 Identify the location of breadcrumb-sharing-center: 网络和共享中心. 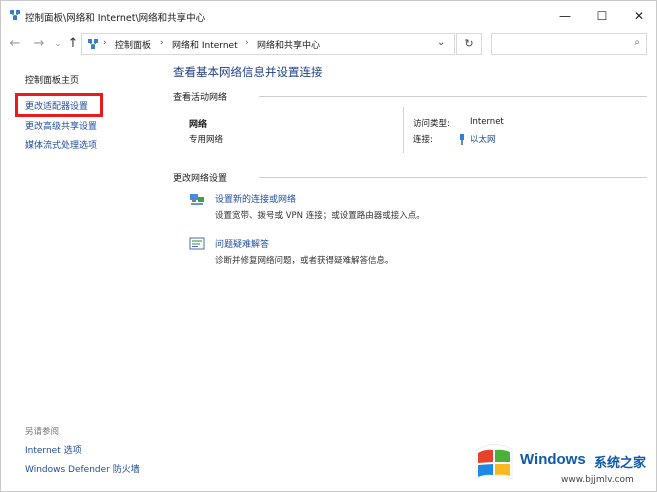
(288, 44).